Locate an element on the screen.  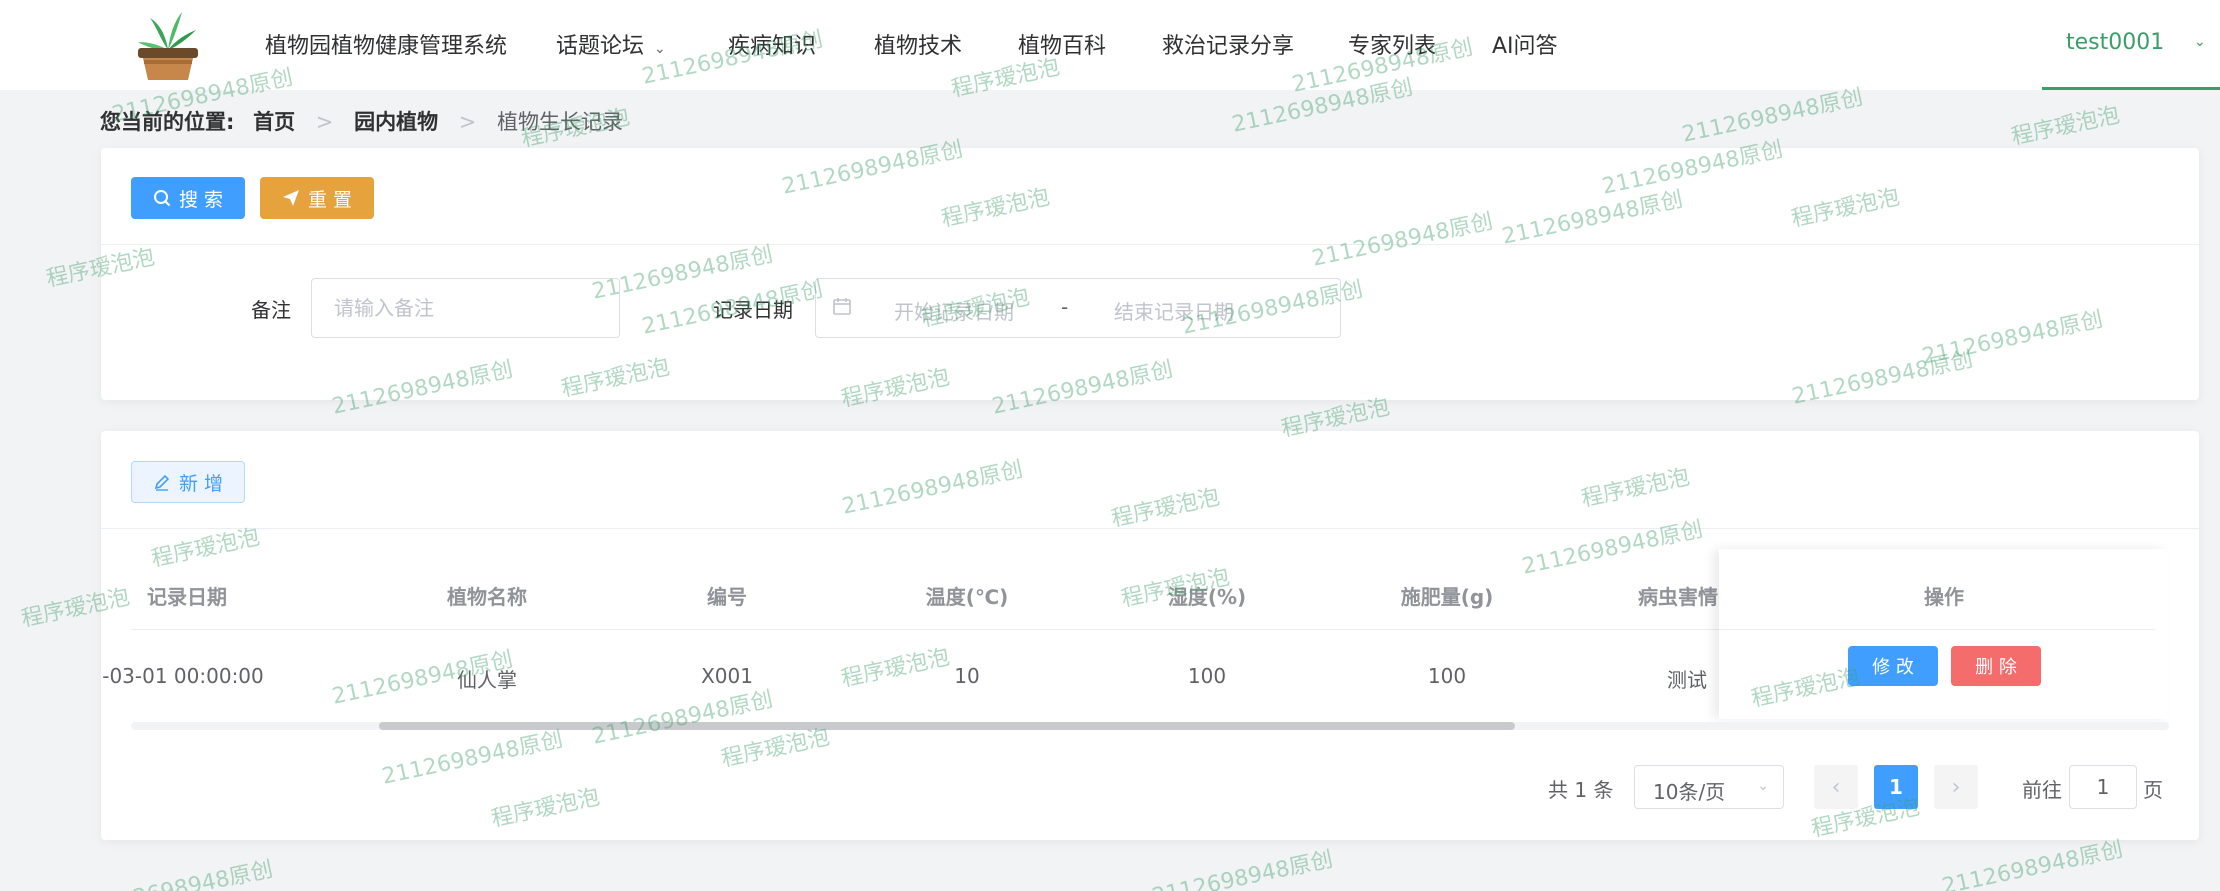
cell-pest: 测试 is located at coordinates (1687, 680).